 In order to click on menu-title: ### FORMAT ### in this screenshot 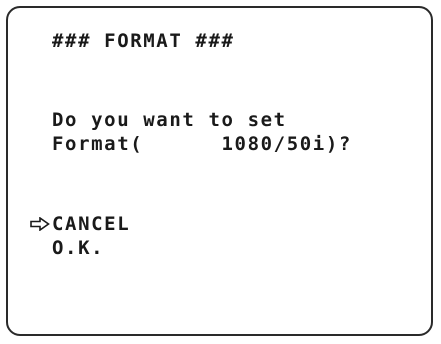, I will do `click(143, 41)`.